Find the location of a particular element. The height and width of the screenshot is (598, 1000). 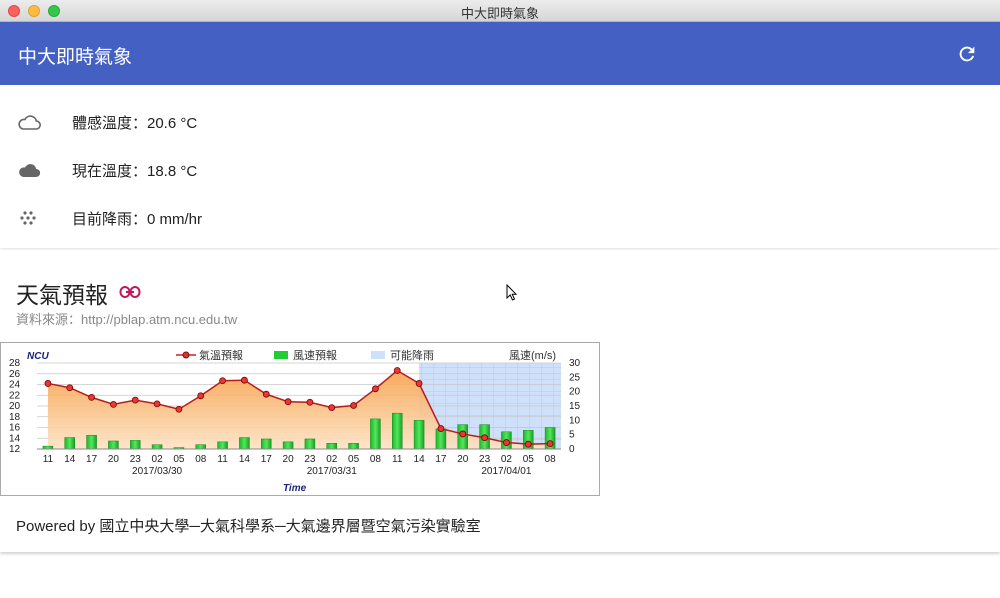

window-titlebar: 中大即時氣象 is located at coordinates (500, 11).